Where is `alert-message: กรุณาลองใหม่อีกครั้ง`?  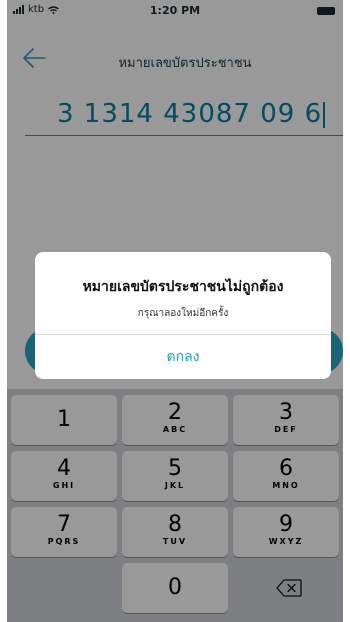 alert-message: กรุณาลองใหม่อีกครั้ง is located at coordinates (183, 313).